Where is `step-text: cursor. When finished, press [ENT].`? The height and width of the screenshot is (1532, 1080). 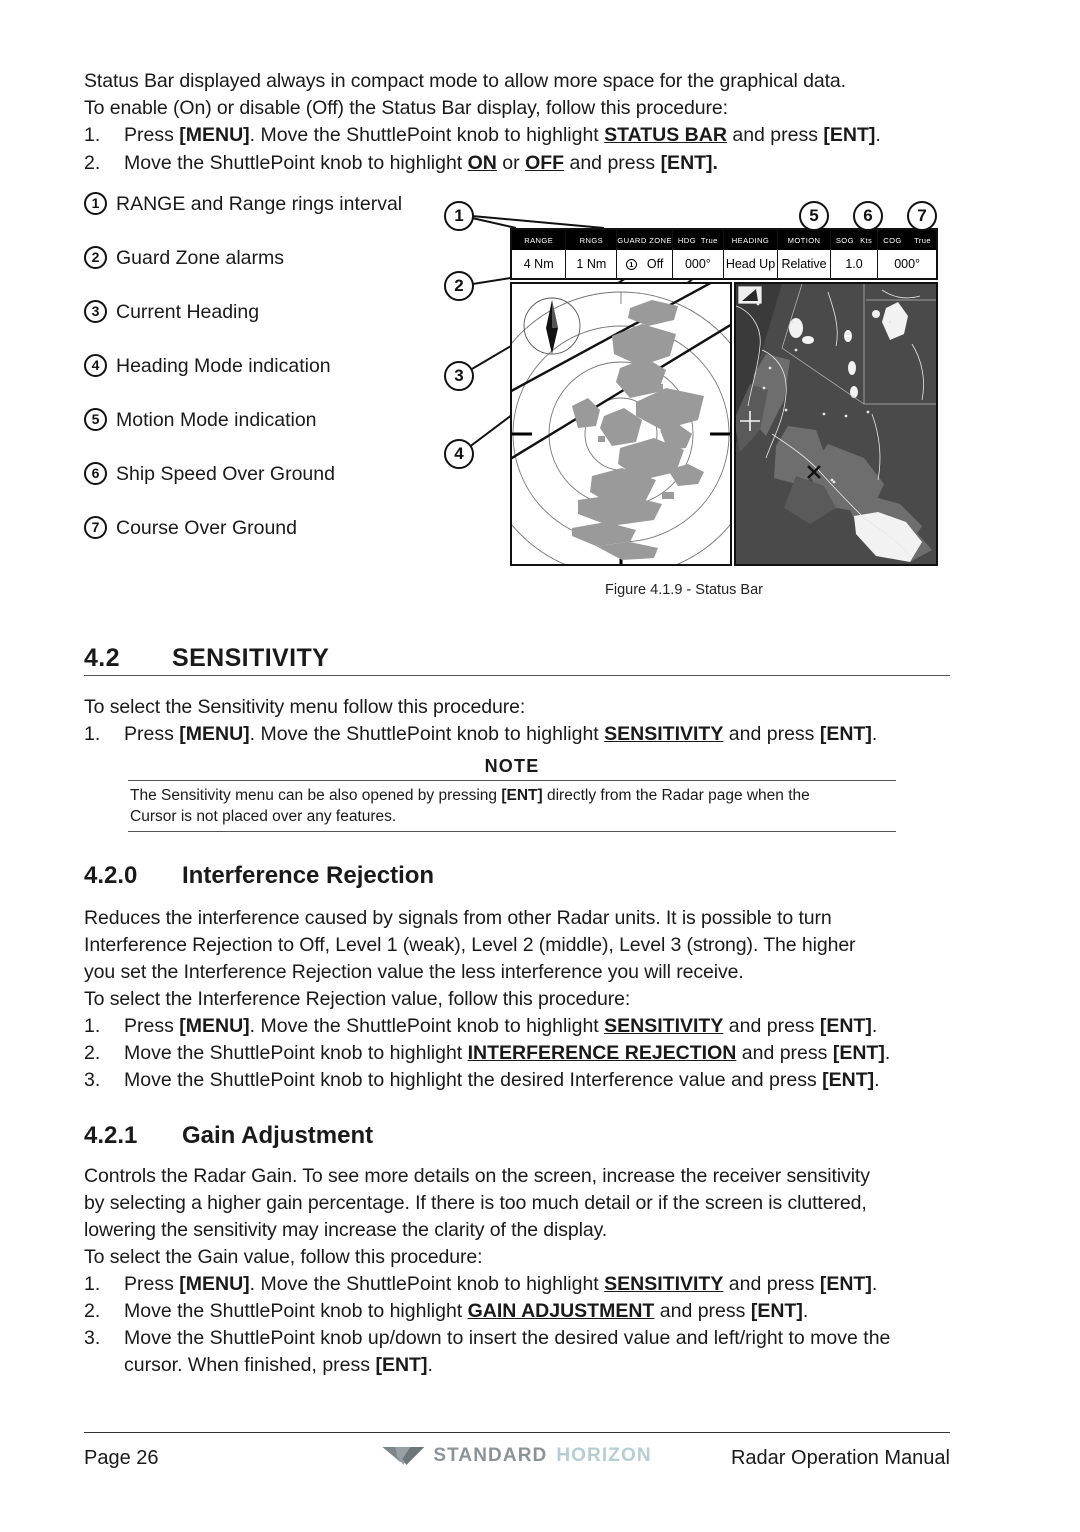 step-text: cursor. When finished, press [ENT]. is located at coordinates (278, 1365).